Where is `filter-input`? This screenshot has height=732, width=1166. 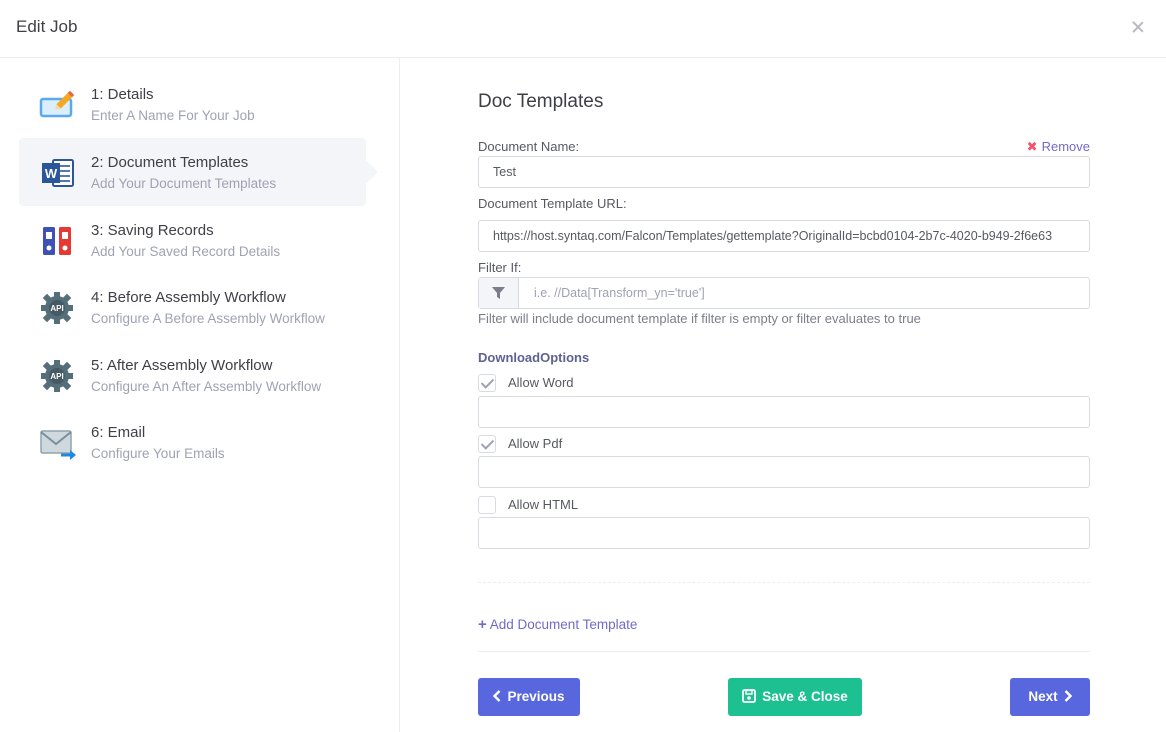
filter-input is located at coordinates (804, 293).